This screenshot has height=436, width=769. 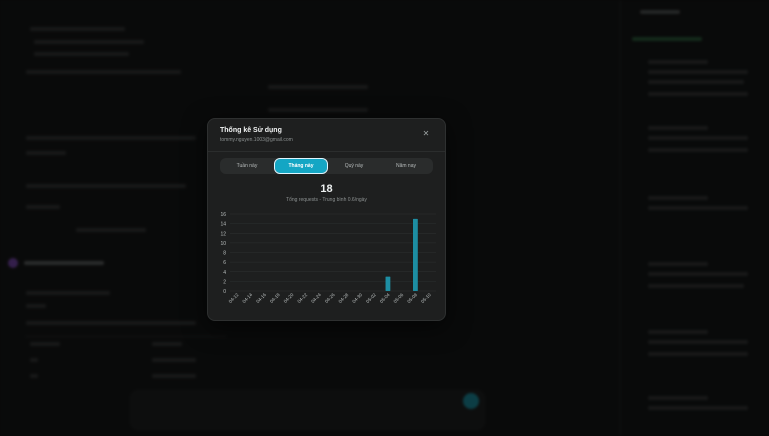 What do you see at coordinates (289, 298) in the screenshot?
I see `x-tick-label: 04-20` at bounding box center [289, 298].